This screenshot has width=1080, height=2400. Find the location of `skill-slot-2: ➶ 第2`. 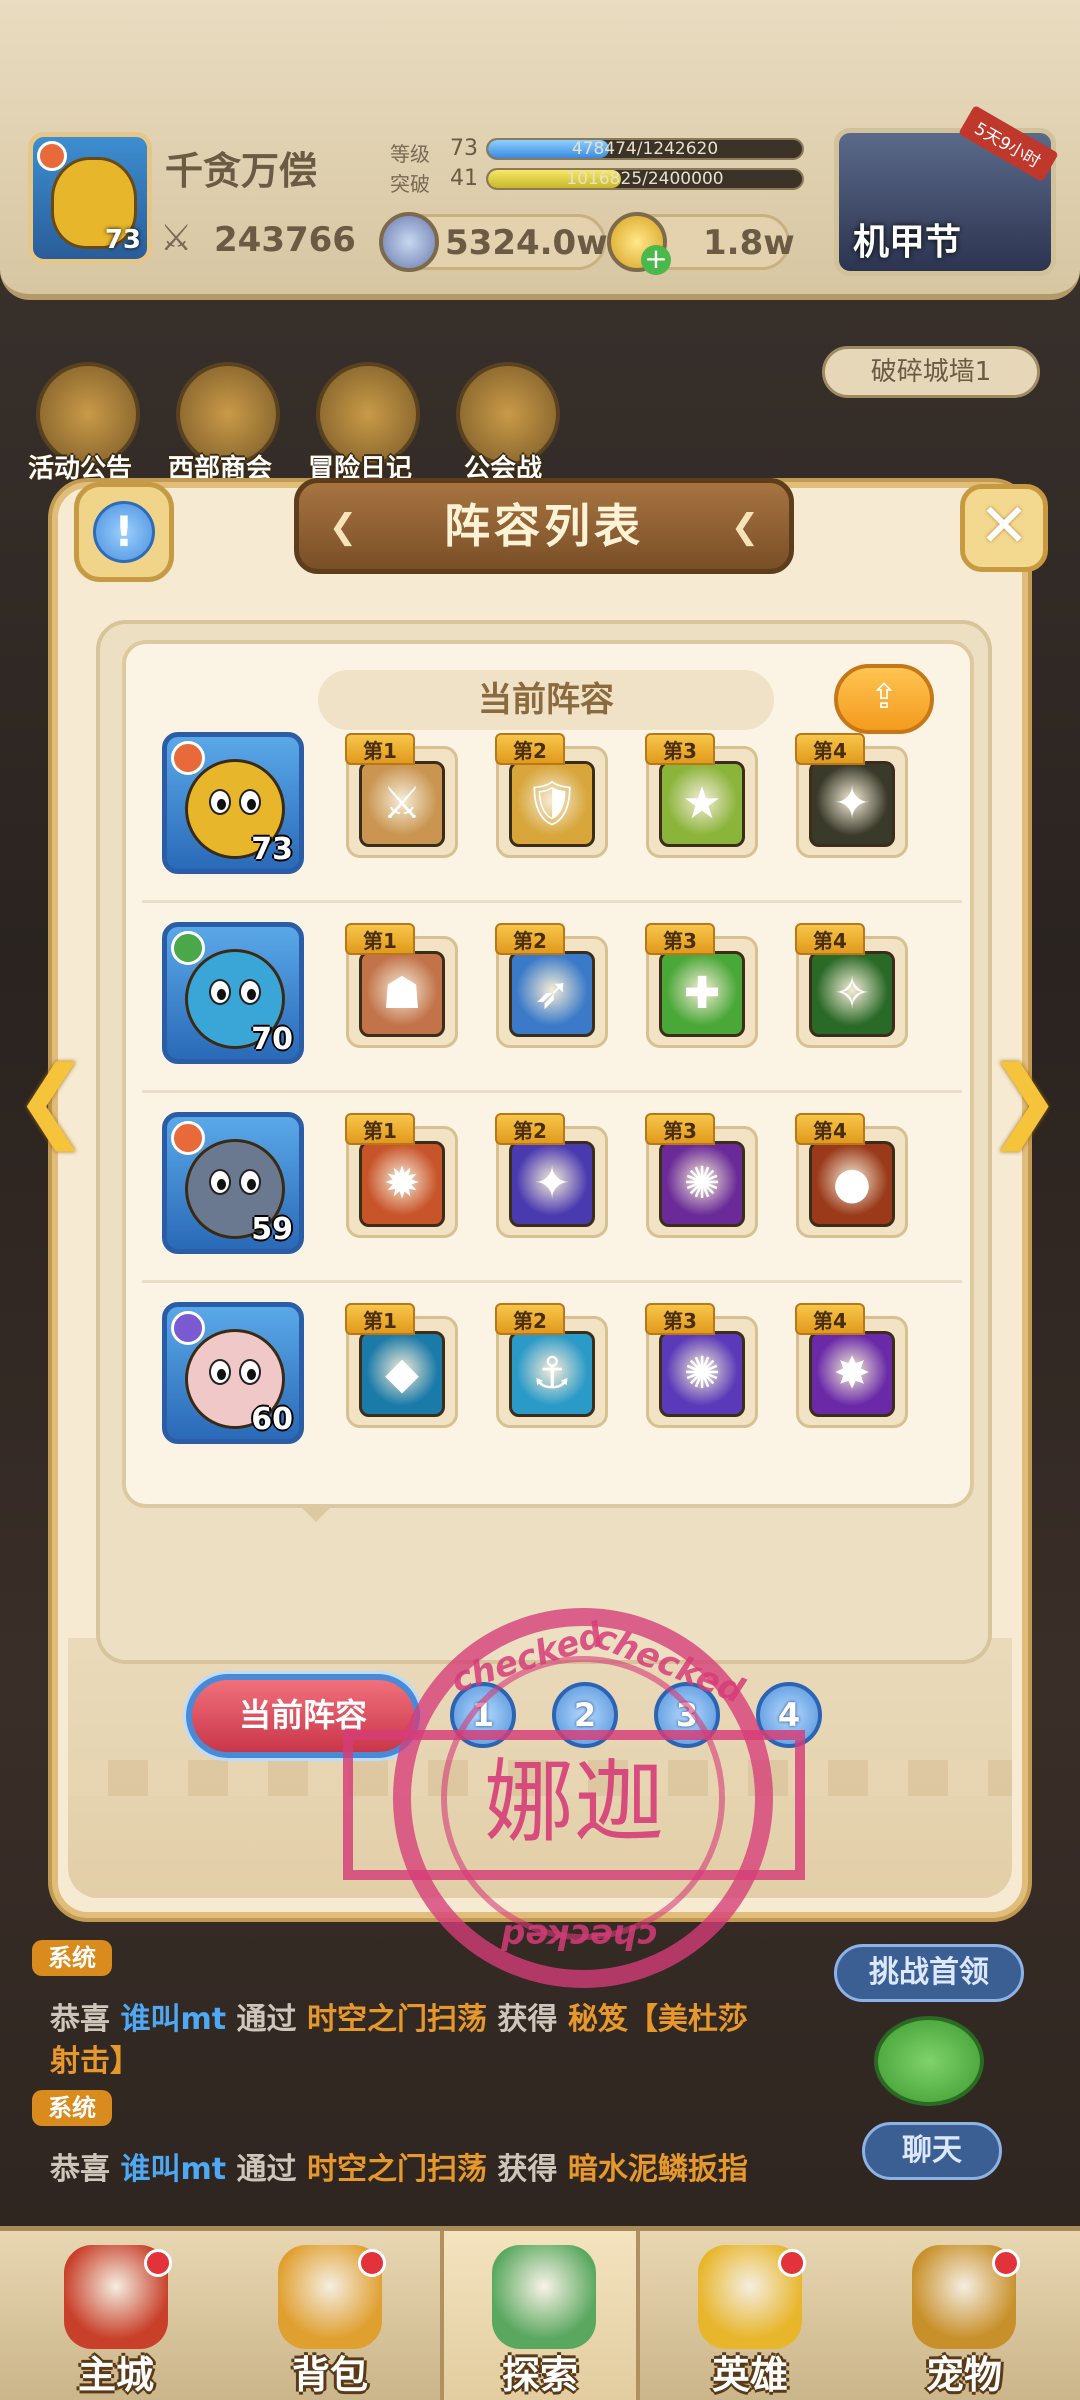

skill-slot-2: ➶ 第2 is located at coordinates (551, 985).